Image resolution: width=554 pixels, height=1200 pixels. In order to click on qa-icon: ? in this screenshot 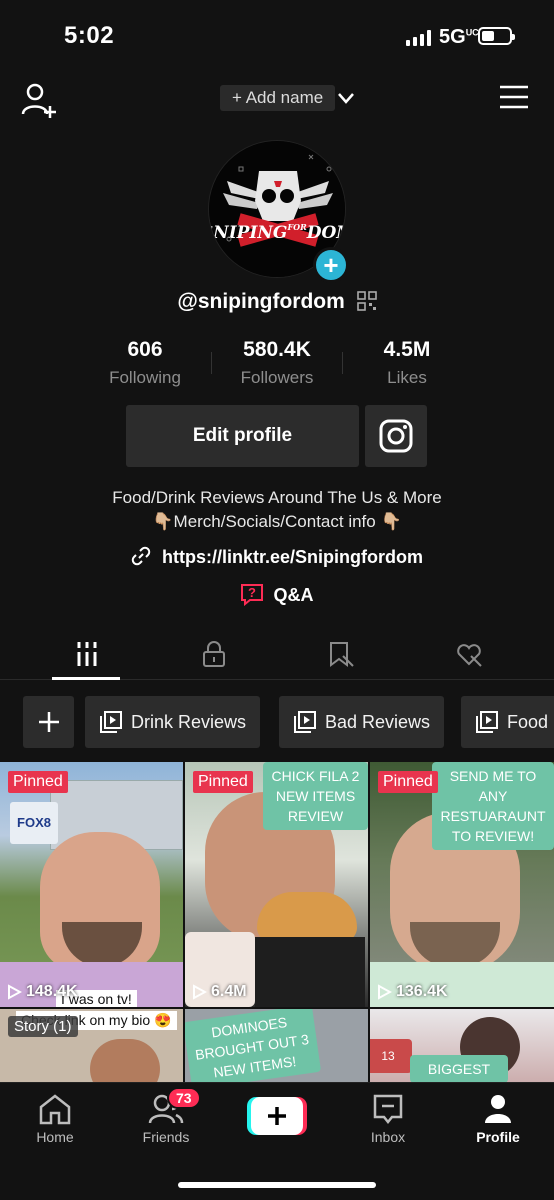, I will do `click(252, 595)`.